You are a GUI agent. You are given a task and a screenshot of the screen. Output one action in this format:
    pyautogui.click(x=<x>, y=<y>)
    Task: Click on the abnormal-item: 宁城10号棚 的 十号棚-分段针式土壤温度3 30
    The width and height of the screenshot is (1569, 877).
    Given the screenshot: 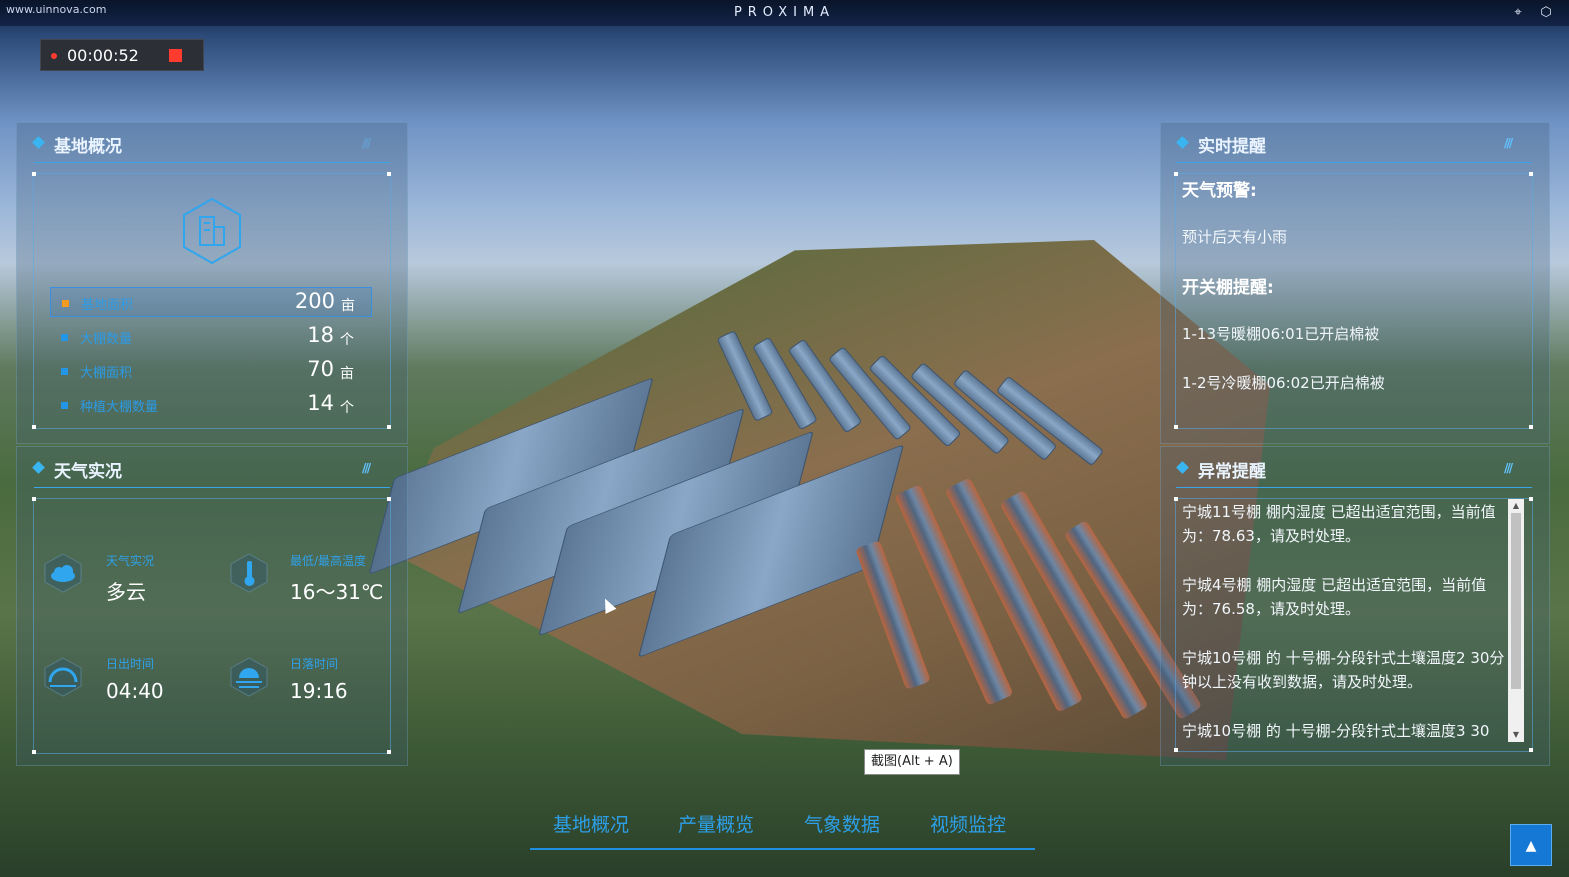 What is the action you would take?
    pyautogui.click(x=1336, y=731)
    